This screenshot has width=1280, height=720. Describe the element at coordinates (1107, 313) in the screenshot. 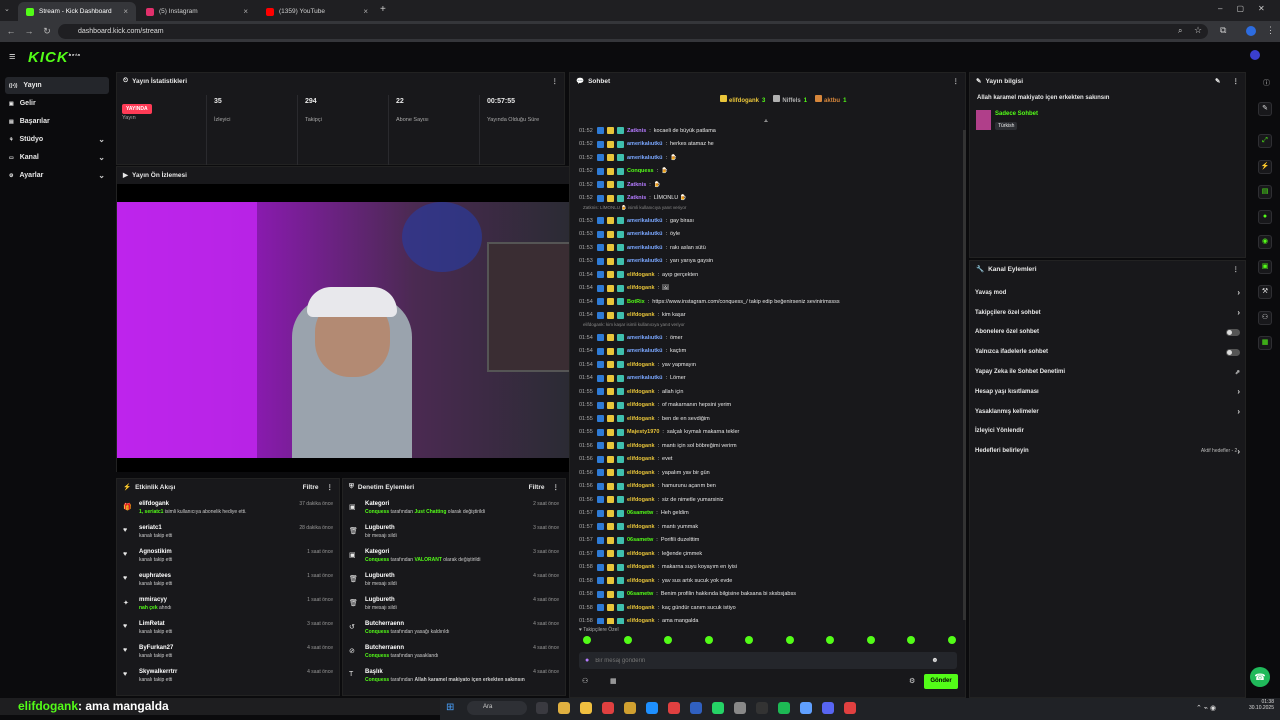

I see `channel-action-row: Takipçilere özel sohbet ›` at that location.